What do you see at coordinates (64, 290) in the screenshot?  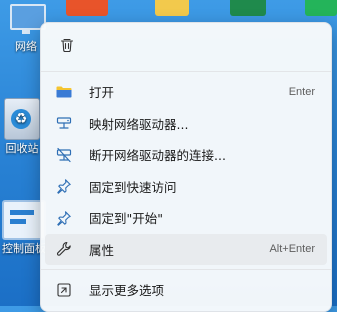 I see `more-options-icon` at bounding box center [64, 290].